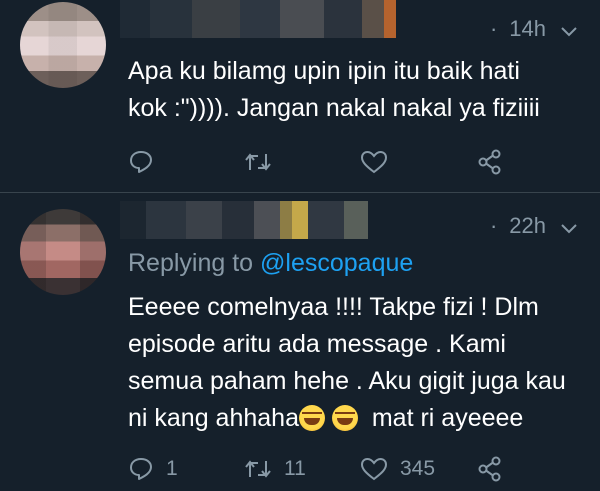 The width and height of the screenshot is (600, 491). I want to click on like-count: 345, so click(418, 468).